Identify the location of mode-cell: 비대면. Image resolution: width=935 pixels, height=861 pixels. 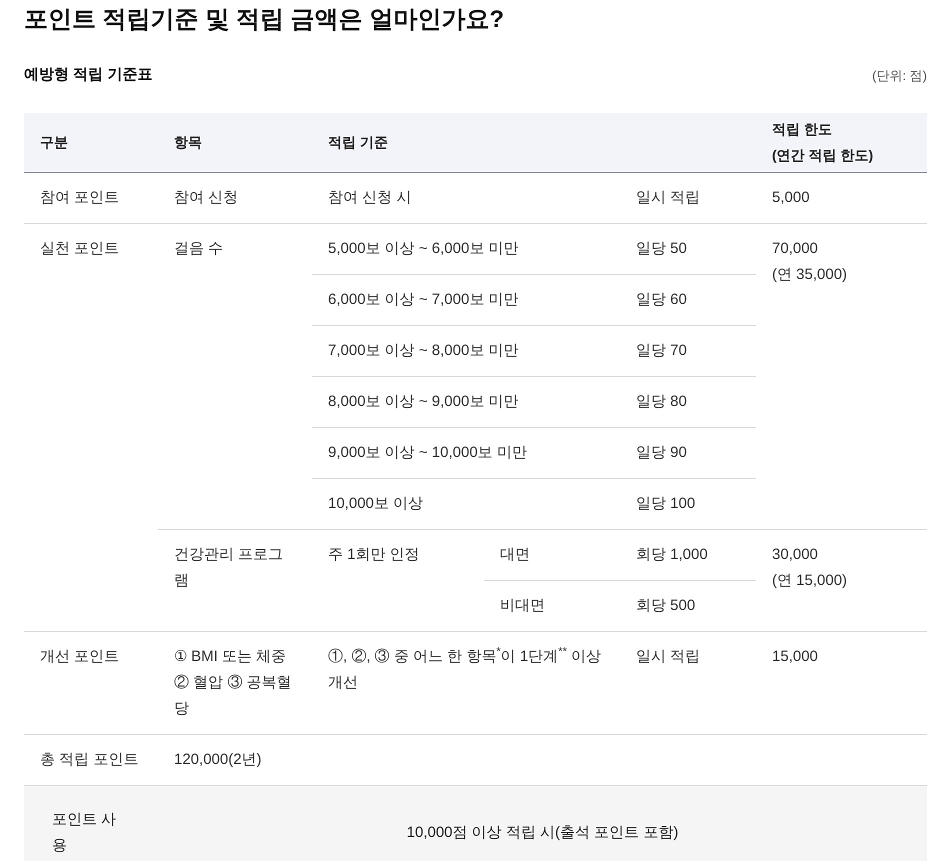
(522, 605).